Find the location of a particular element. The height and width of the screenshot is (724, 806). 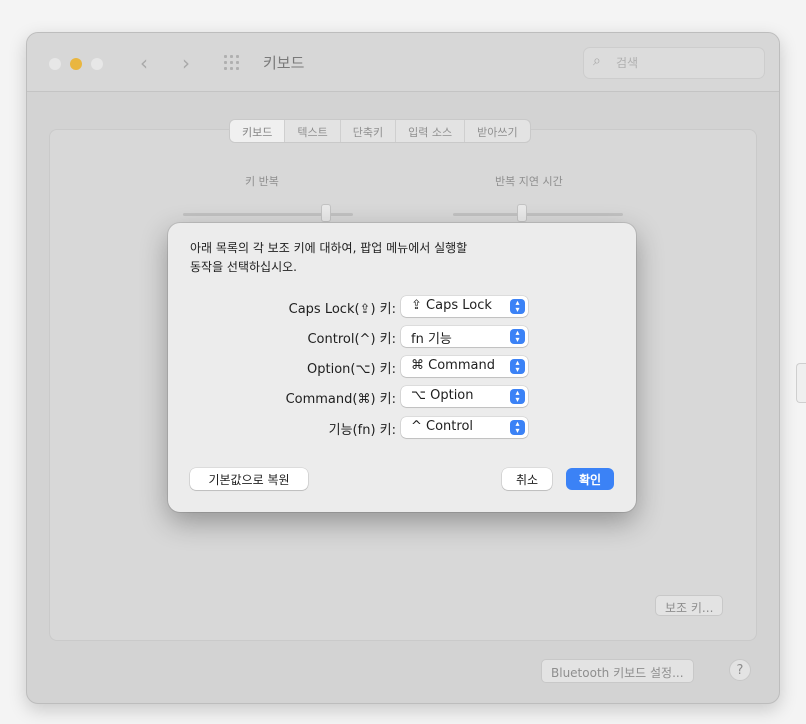

repeat-delay-label: 반복 지연 시간 is located at coordinates (529, 181).